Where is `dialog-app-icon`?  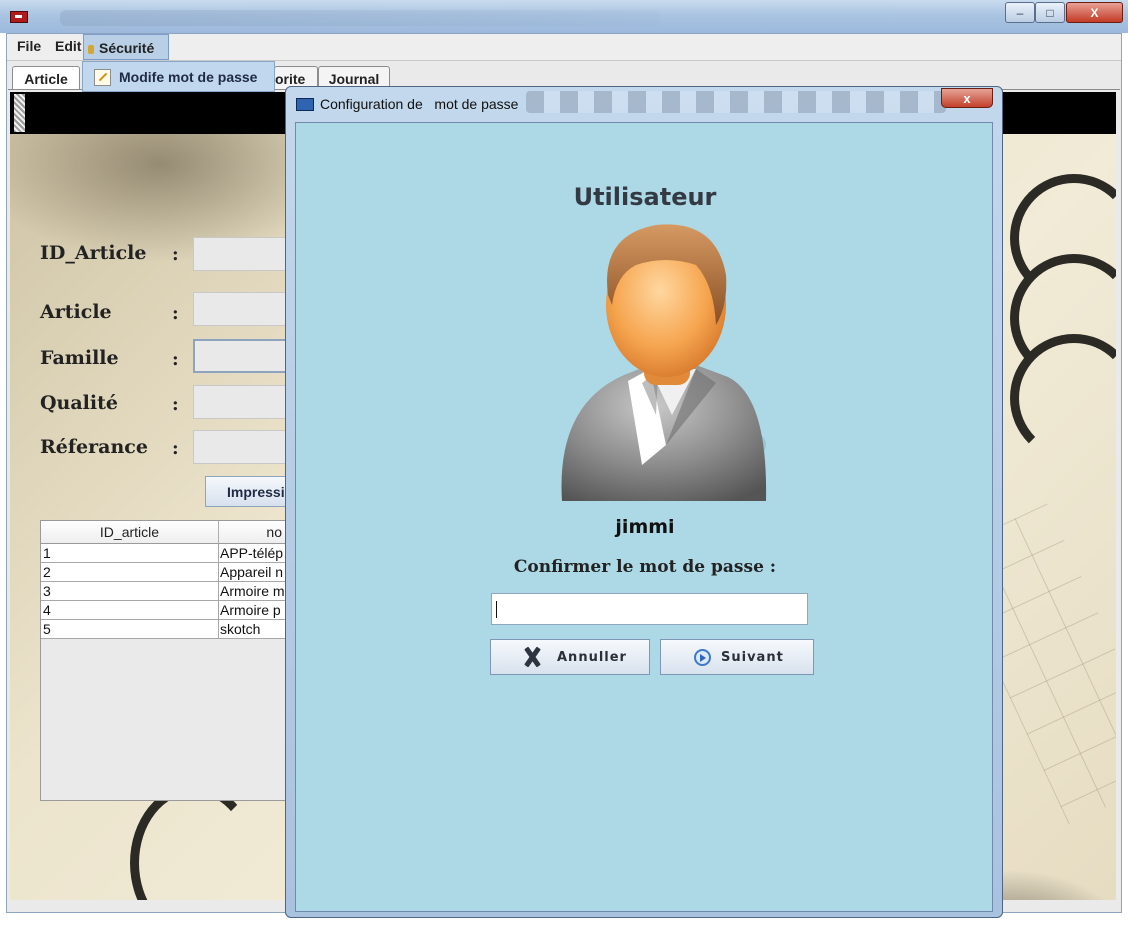 dialog-app-icon is located at coordinates (305, 104).